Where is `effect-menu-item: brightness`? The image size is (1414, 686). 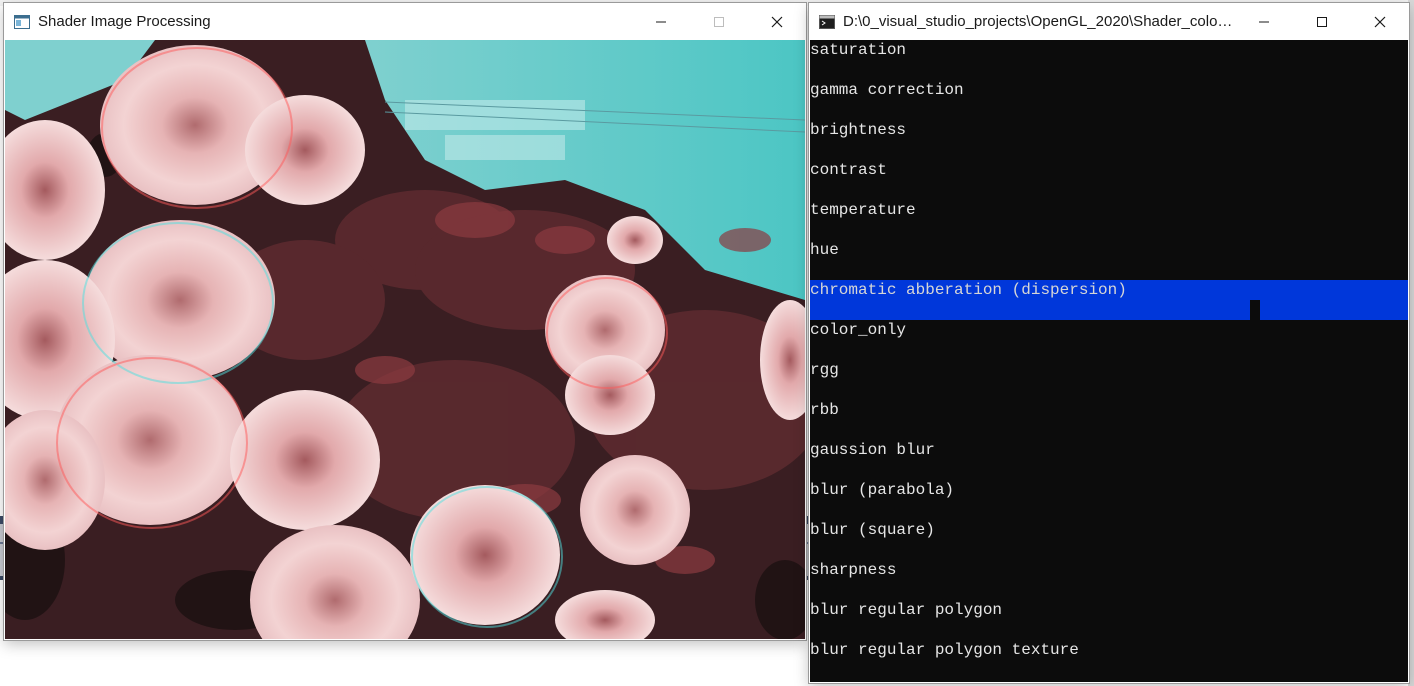
effect-menu-item: brightness is located at coordinates (1109, 140).